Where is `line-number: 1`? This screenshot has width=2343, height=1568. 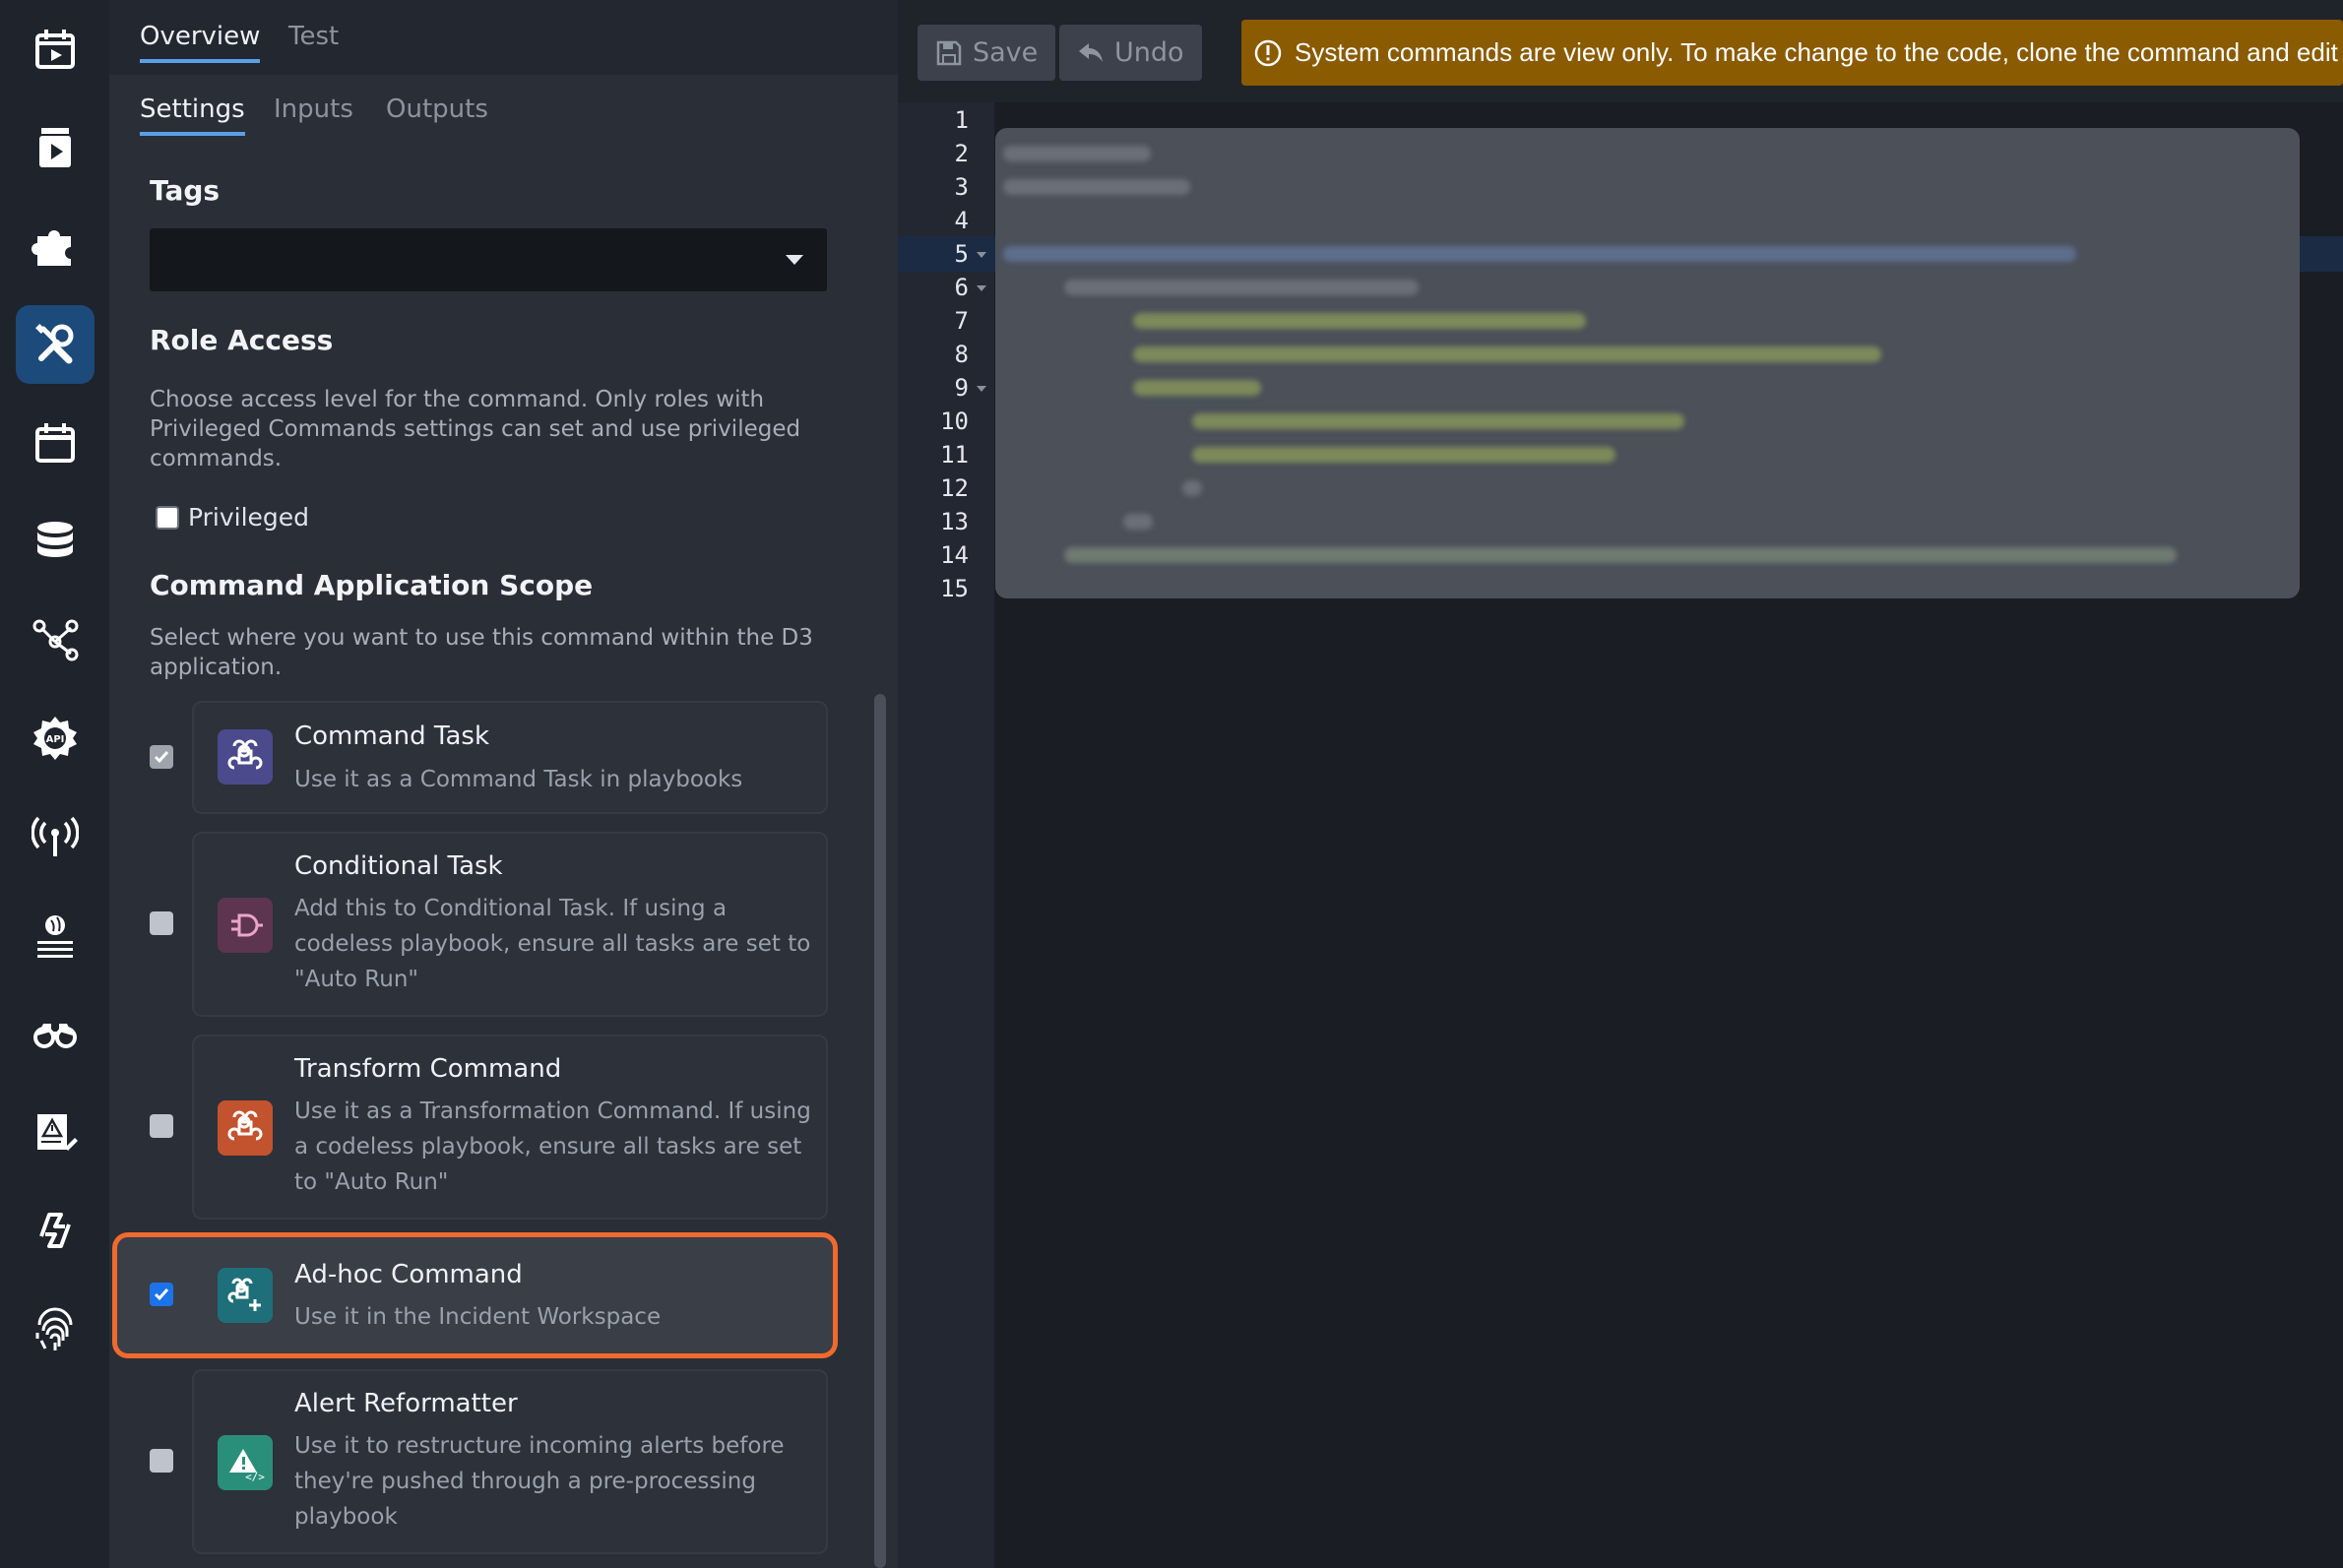
line-number: 1 is located at coordinates (961, 120).